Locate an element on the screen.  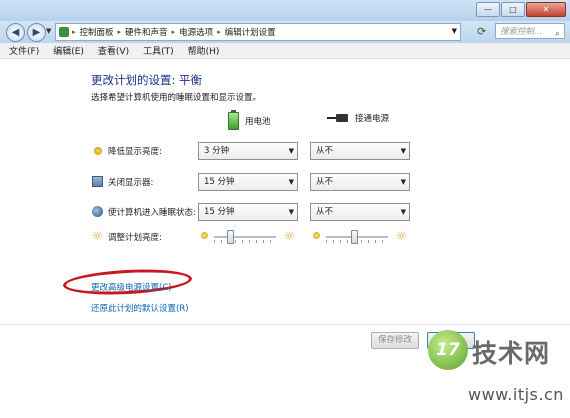
breadcrumb-hardware-sound: 硬件和声音 is located at coordinates (146, 32).